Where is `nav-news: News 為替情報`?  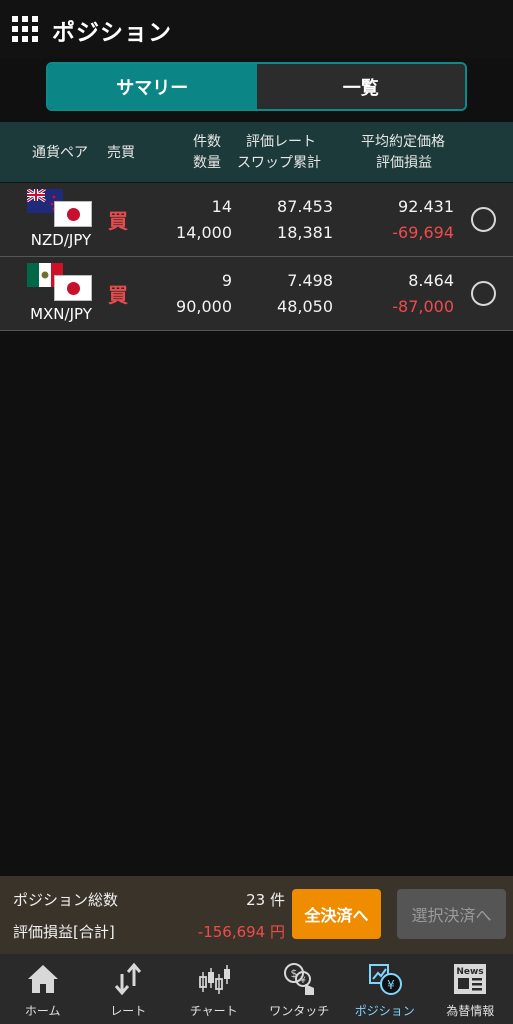 nav-news: News 為替情報 is located at coordinates (470, 989).